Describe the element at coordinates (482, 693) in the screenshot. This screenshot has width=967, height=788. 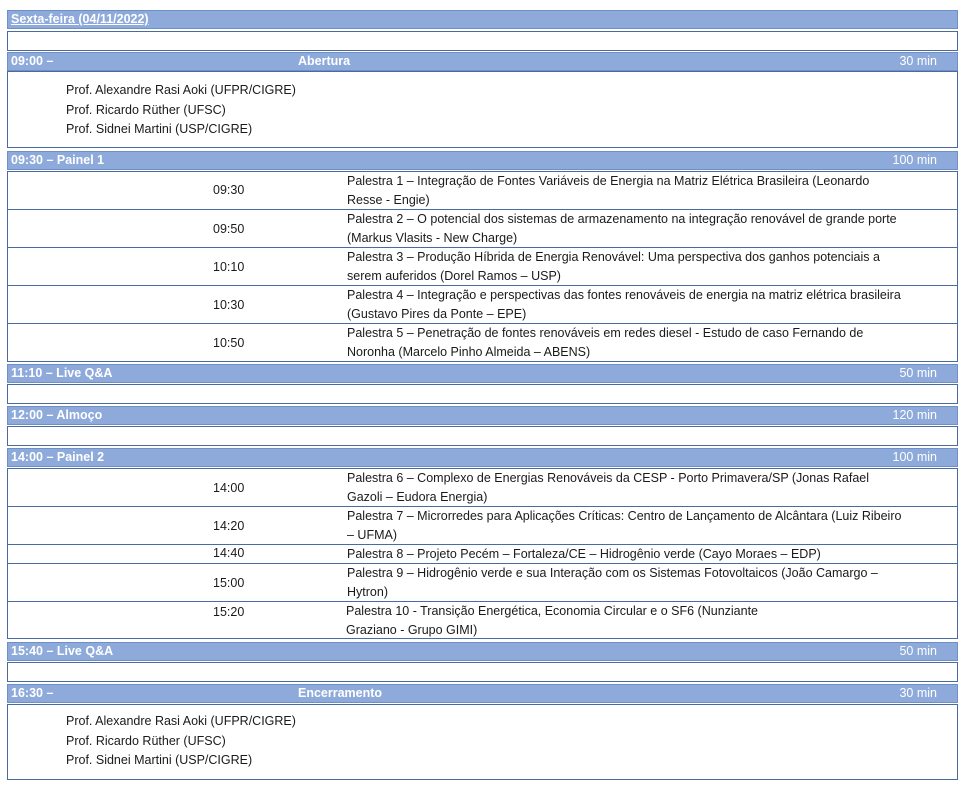
I see `session-bar-encerramento: 16:30 – Encerramento 30 min` at that location.